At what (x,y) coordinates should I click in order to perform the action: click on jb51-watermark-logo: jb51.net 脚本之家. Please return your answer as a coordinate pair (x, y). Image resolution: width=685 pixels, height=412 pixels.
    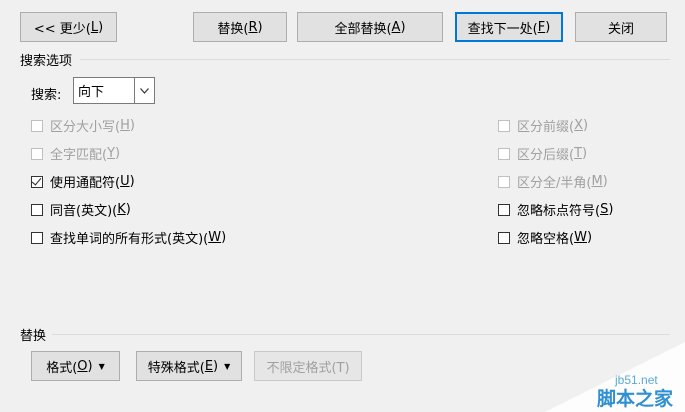
    Looking at the image, I should click on (615, 377).